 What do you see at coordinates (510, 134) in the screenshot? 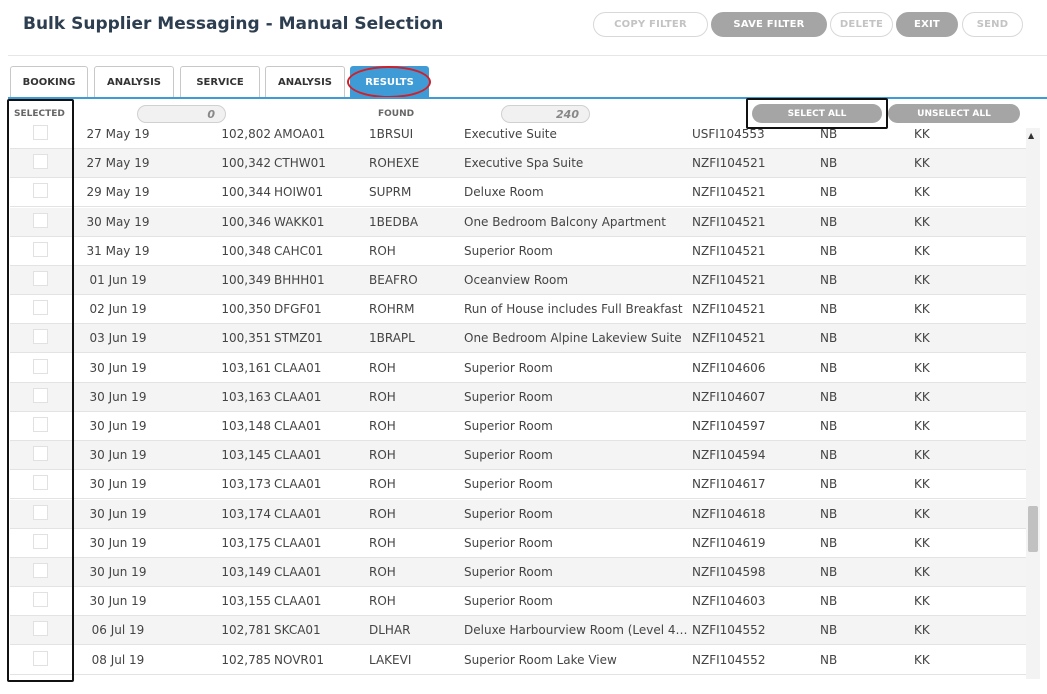
I see `row-description: Executive Suite` at bounding box center [510, 134].